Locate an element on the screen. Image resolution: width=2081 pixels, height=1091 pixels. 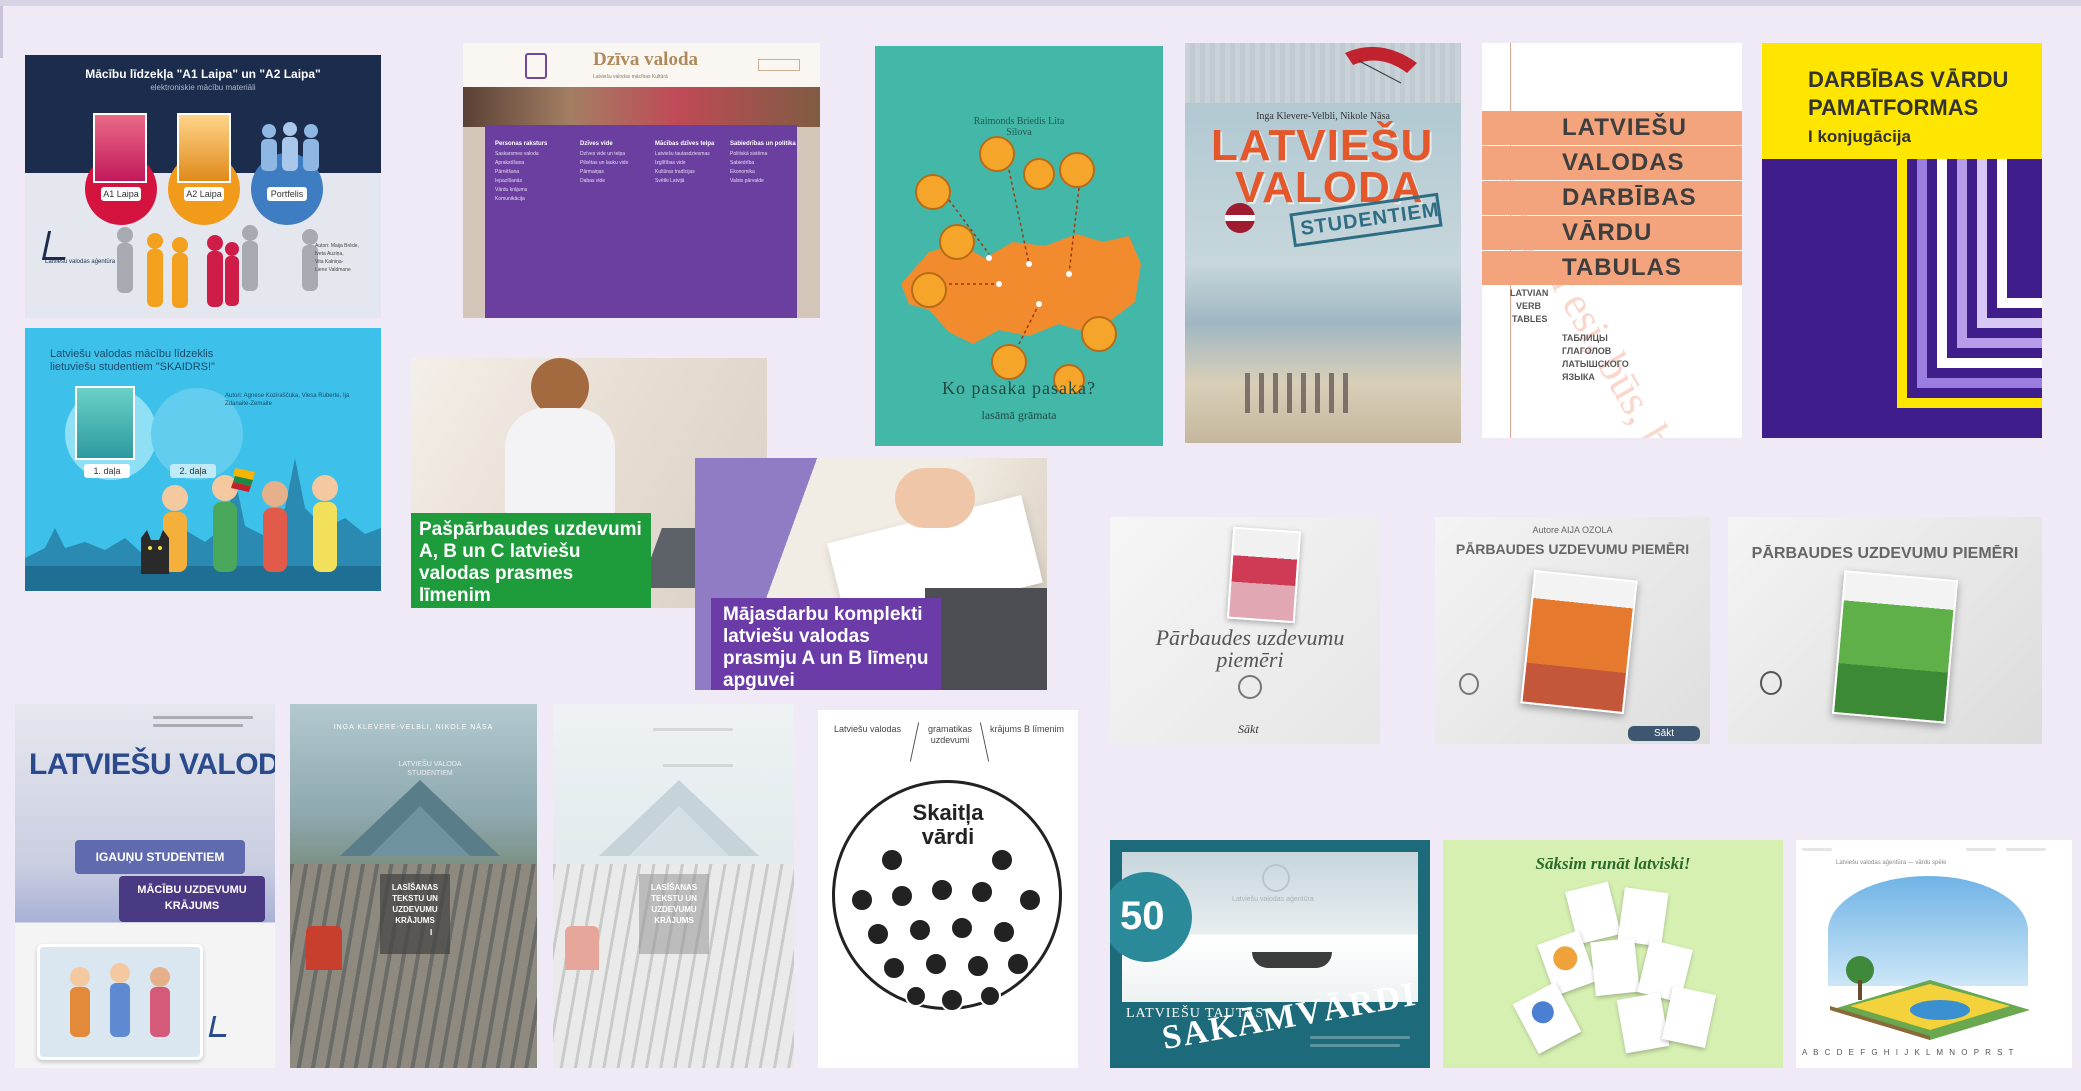
crowd-silhouettes-icon is located at coordinates (217, 266).